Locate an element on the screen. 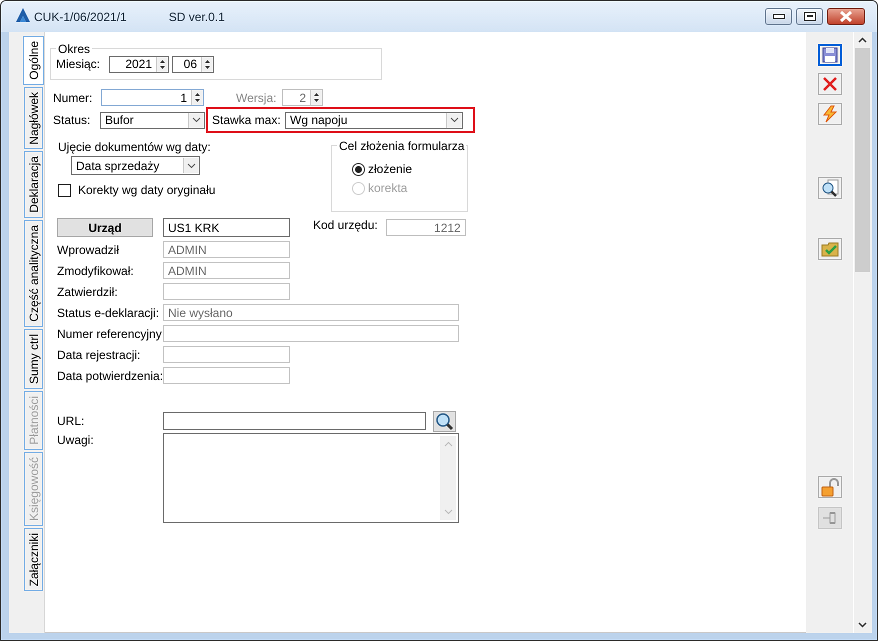 This screenshot has width=878, height=641. close-icon is located at coordinates (846, 16).